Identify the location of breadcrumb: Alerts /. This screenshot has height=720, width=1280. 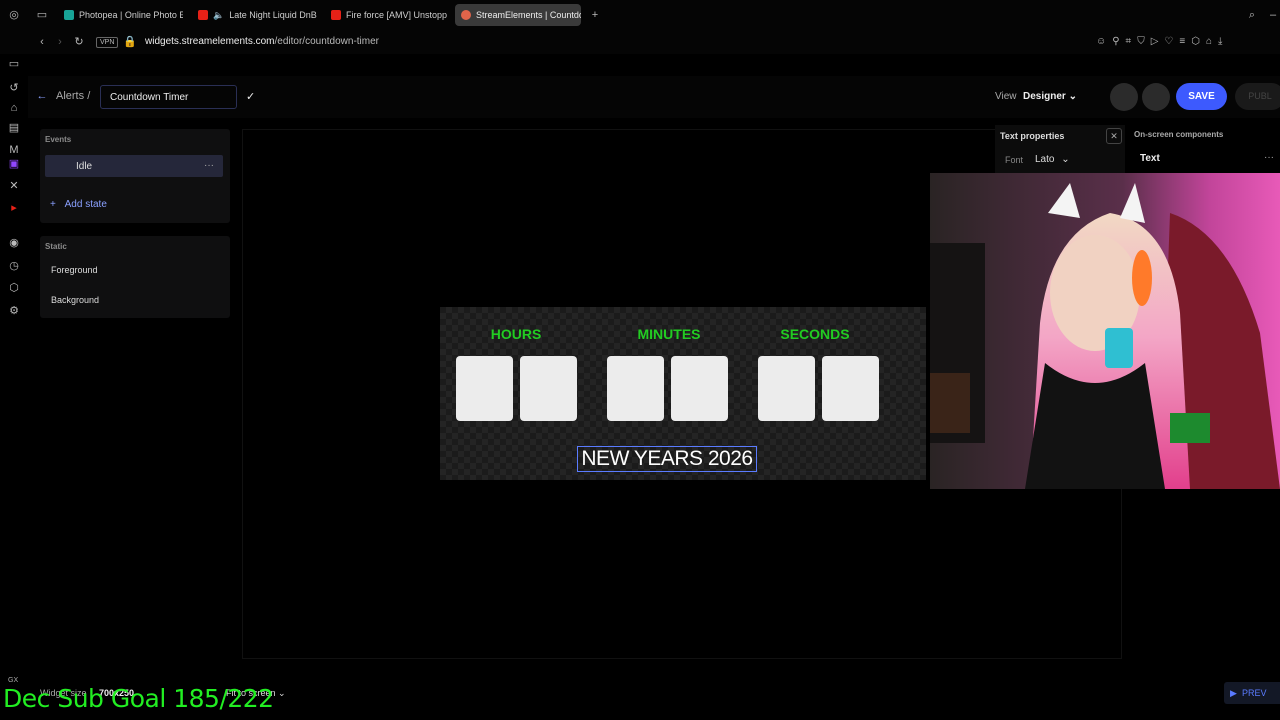
(73, 96).